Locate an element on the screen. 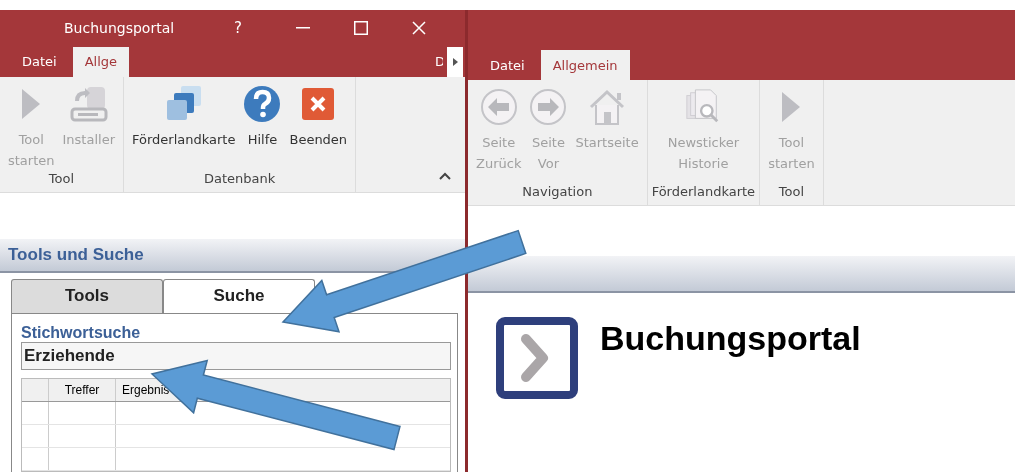 This screenshot has width=1015, height=472. layers-icon is located at coordinates (183, 103).